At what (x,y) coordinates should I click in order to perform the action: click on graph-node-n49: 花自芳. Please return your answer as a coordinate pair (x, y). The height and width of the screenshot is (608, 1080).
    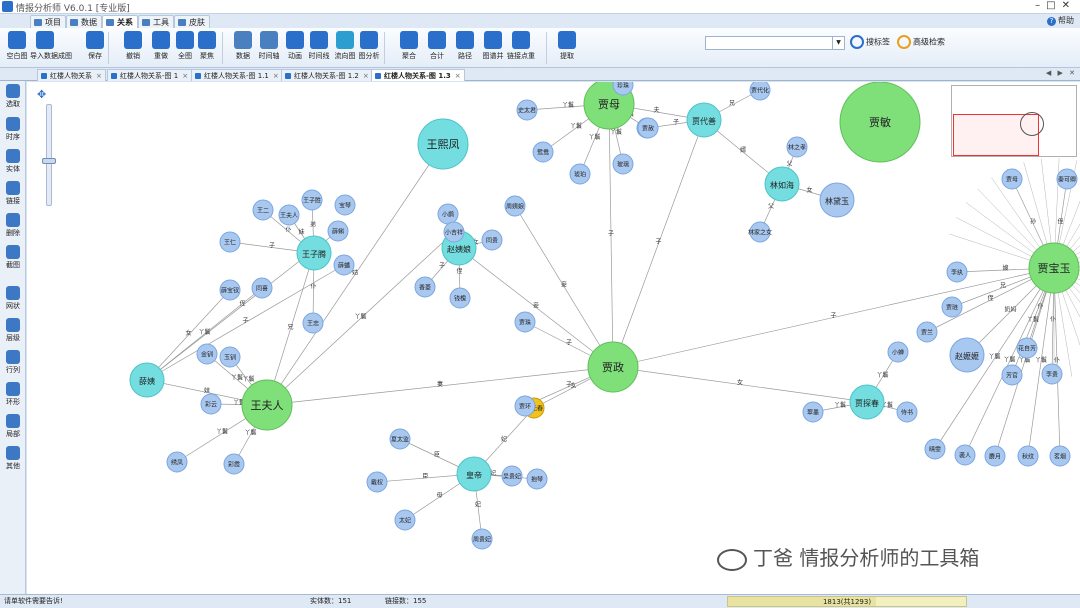
    Looking at the image, I should click on (1027, 348).